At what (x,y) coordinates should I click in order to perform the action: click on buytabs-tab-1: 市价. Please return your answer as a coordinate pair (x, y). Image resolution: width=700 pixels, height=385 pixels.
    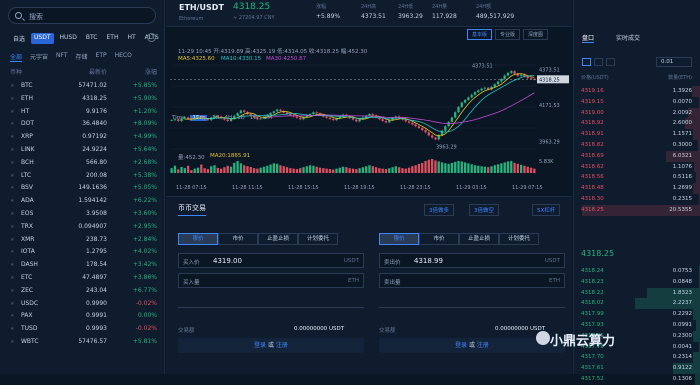
    Looking at the image, I should click on (238, 239).